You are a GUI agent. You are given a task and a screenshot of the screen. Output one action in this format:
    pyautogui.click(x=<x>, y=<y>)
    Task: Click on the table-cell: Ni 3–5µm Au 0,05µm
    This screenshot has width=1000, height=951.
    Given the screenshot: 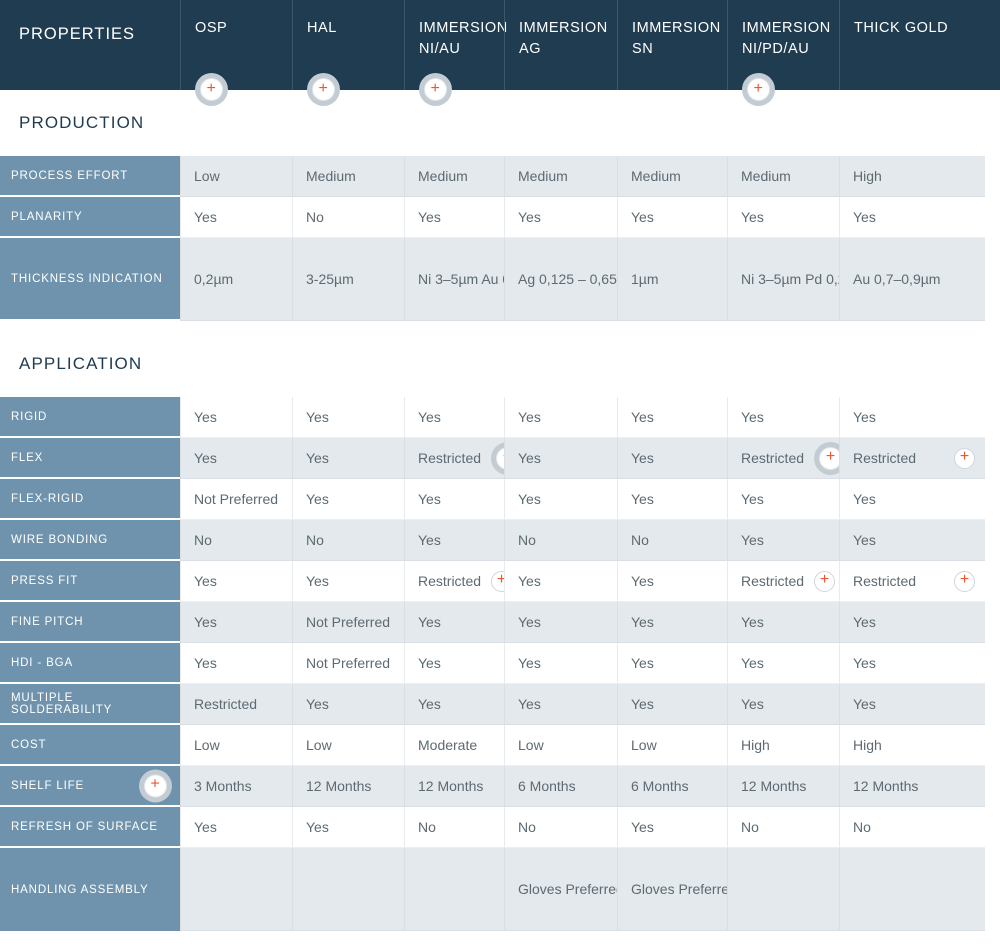 What is the action you would take?
    pyautogui.click(x=476, y=279)
    